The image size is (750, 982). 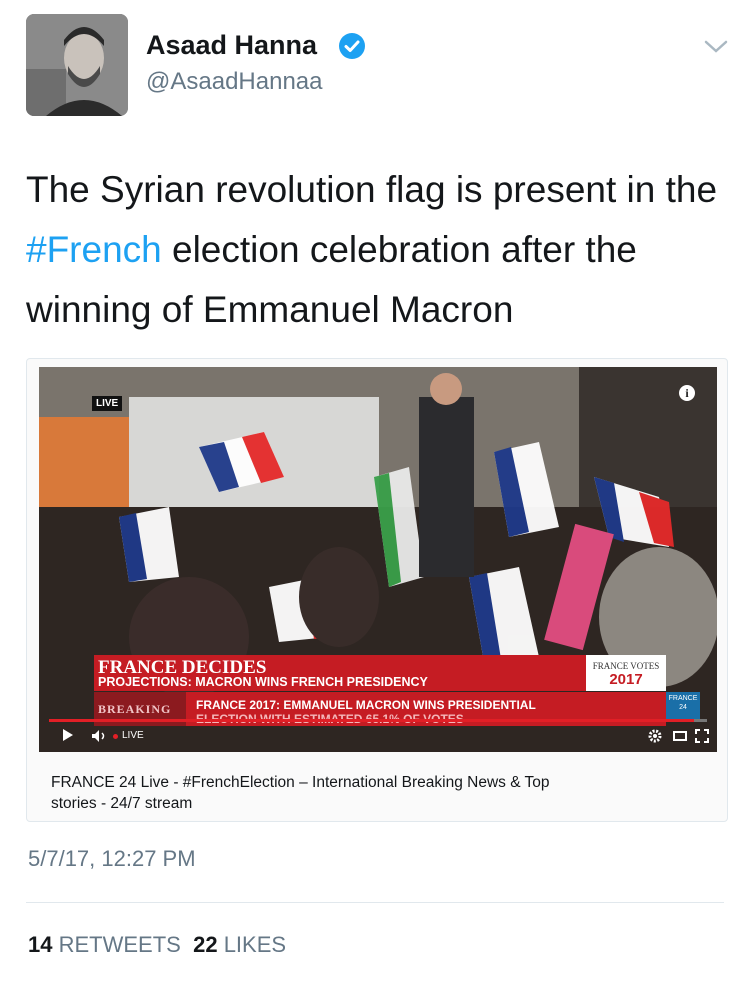 I want to click on divider, so click(x=375, y=902).